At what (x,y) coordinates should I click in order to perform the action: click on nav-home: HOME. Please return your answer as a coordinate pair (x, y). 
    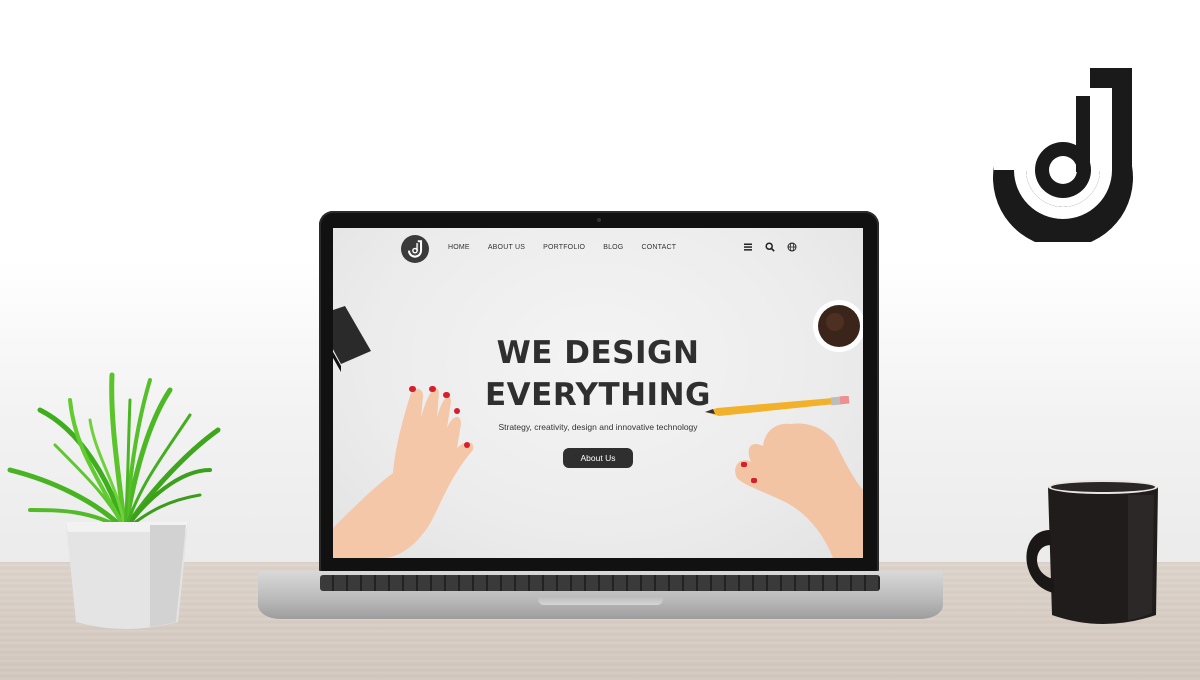
    Looking at the image, I should click on (459, 247).